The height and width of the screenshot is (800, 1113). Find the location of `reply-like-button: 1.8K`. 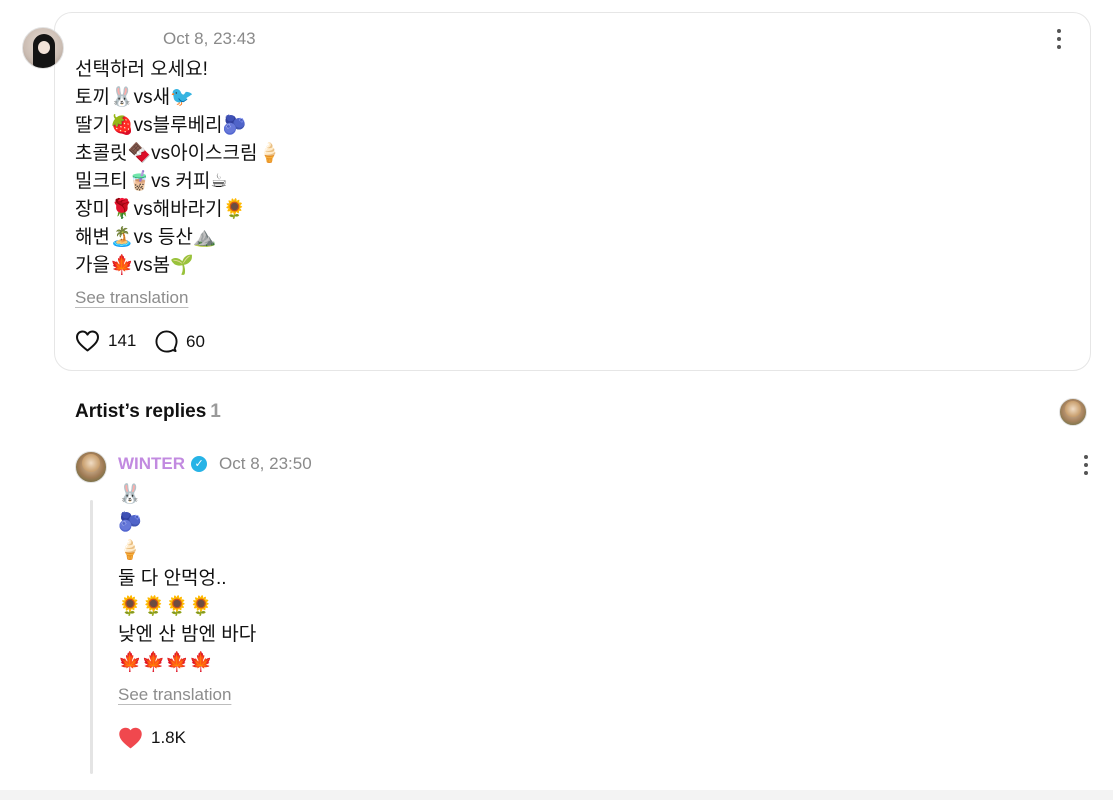

reply-like-button: 1.8K is located at coordinates (152, 738).